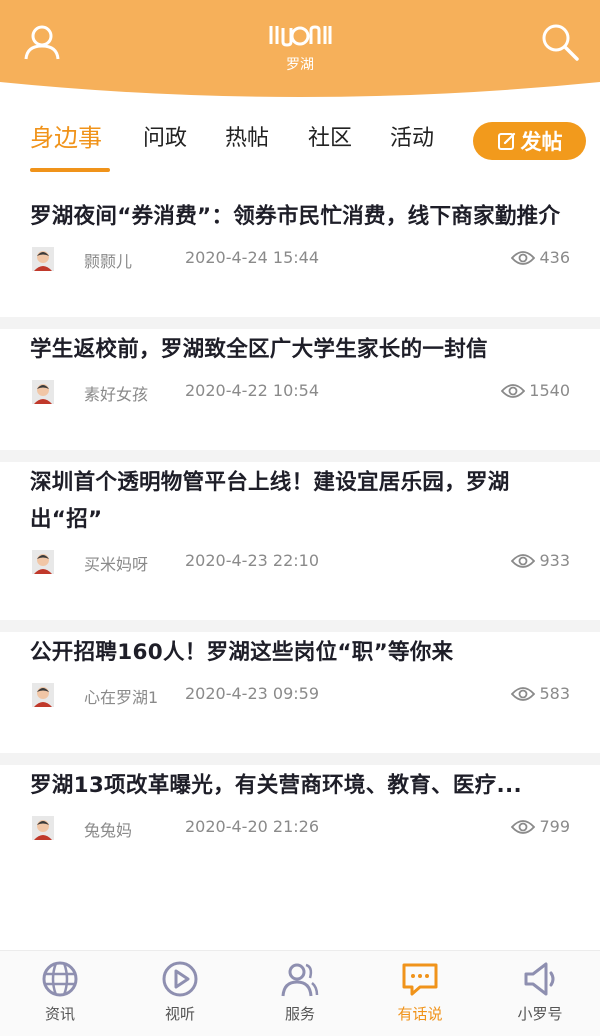 The height and width of the screenshot is (1036, 600). I want to click on nav-label: 有话说, so click(420, 1014).